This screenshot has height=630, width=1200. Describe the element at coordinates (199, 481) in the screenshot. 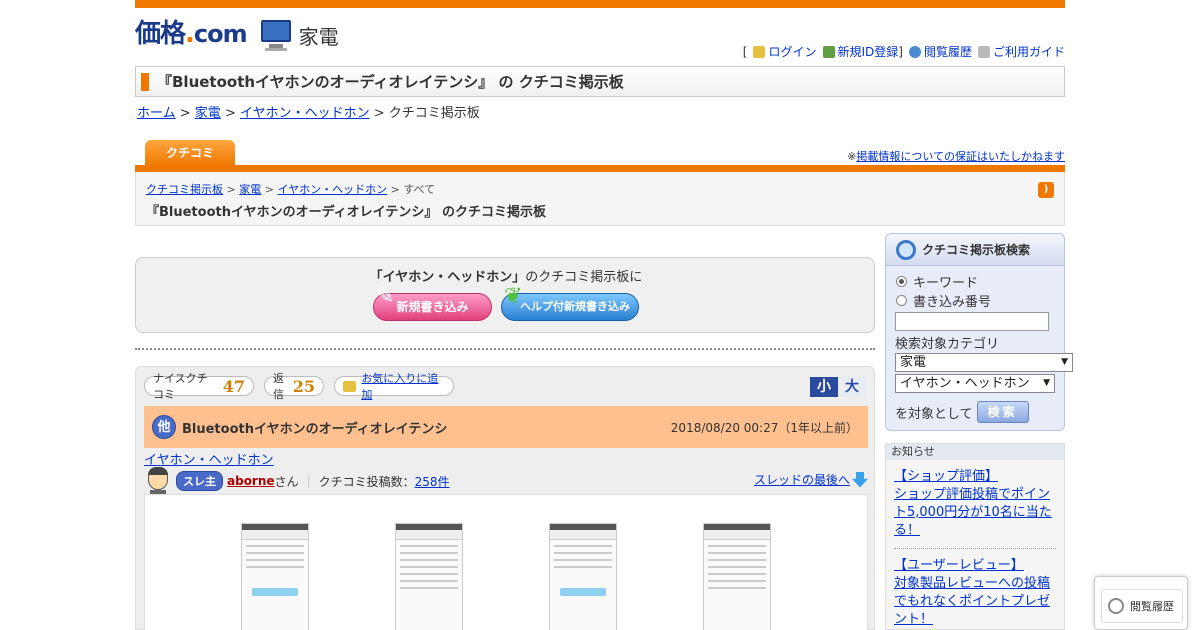

I see `thread-starter-badge: スレ主` at that location.